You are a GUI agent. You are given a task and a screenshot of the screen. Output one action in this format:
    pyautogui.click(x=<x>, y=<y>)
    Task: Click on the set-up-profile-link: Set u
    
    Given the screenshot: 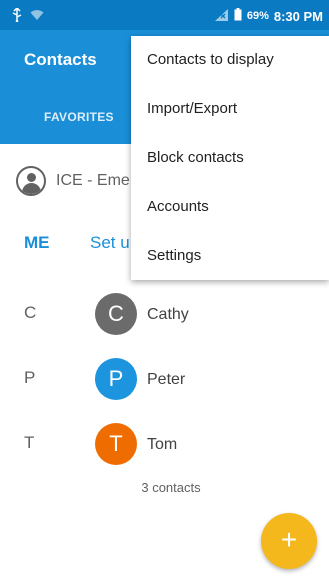 What is the action you would take?
    pyautogui.click(x=110, y=243)
    